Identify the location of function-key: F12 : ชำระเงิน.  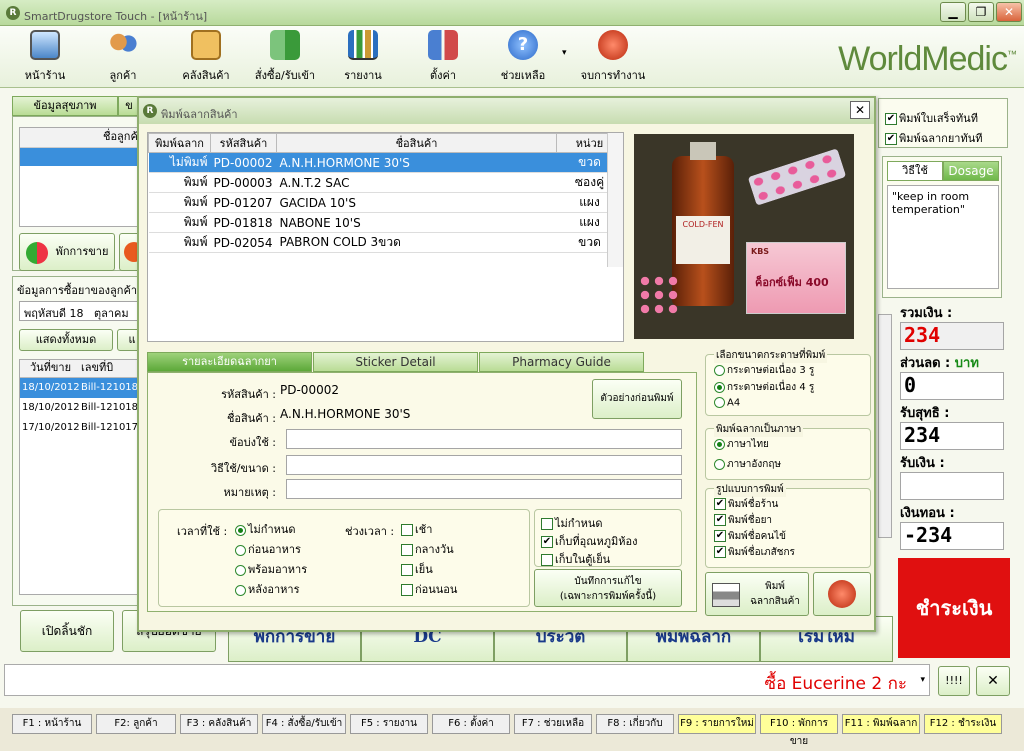
(963, 724).